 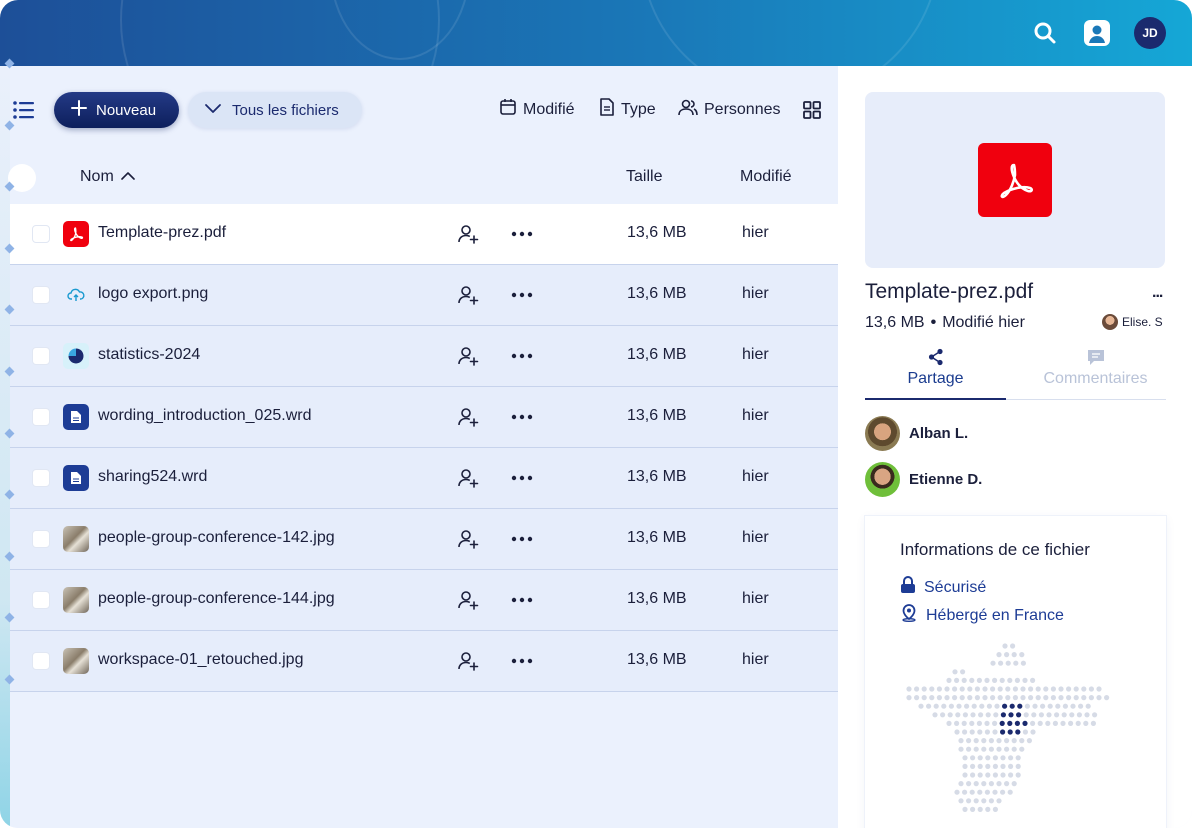 I want to click on table-row: Template-prez.pdf 13,6 MB hier, so click(x=424, y=234).